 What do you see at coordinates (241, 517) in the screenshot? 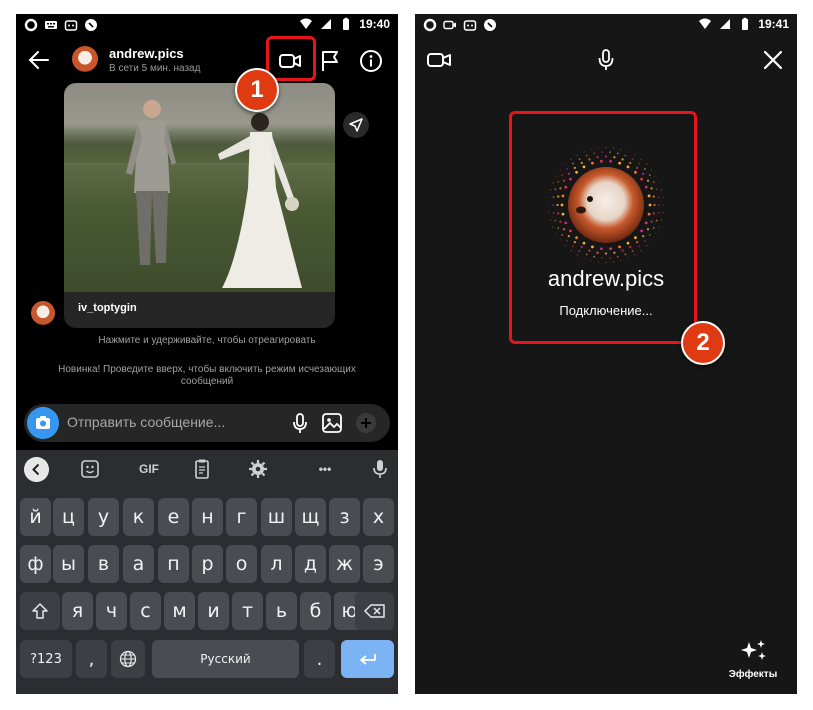
I see `key: г` at bounding box center [241, 517].